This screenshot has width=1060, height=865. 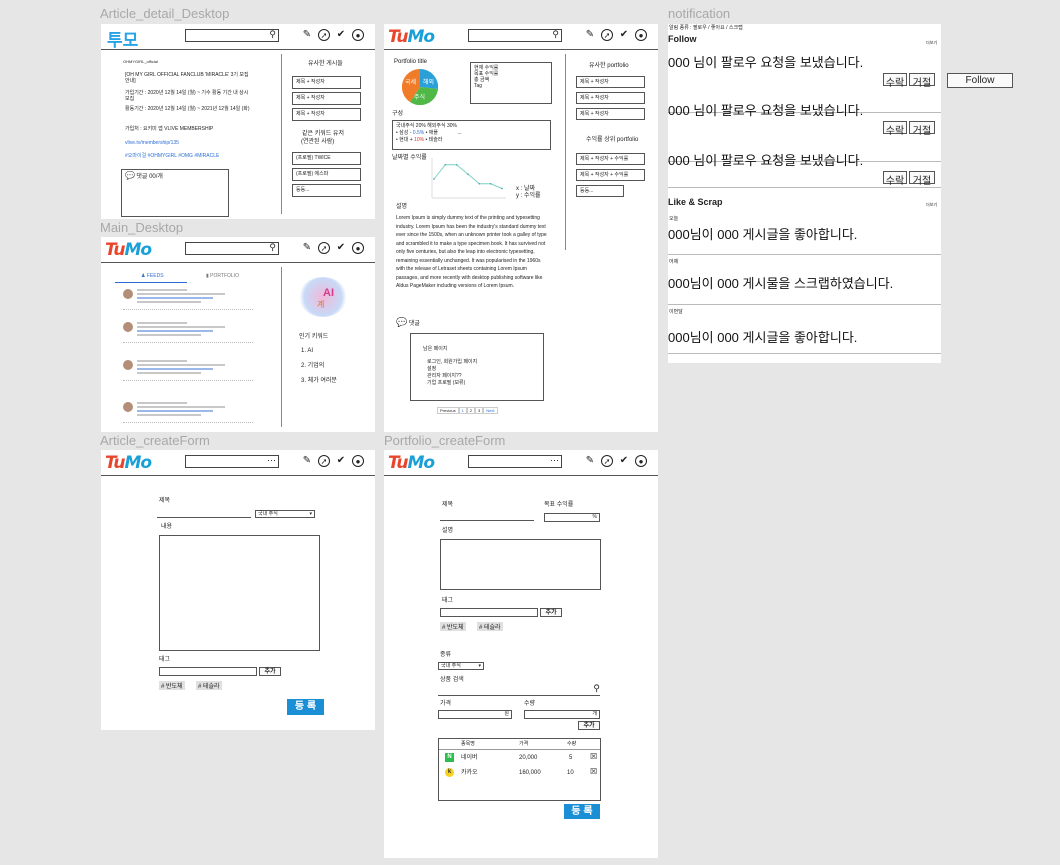 I want to click on y-label: y : 수익률, so click(x=528, y=196).